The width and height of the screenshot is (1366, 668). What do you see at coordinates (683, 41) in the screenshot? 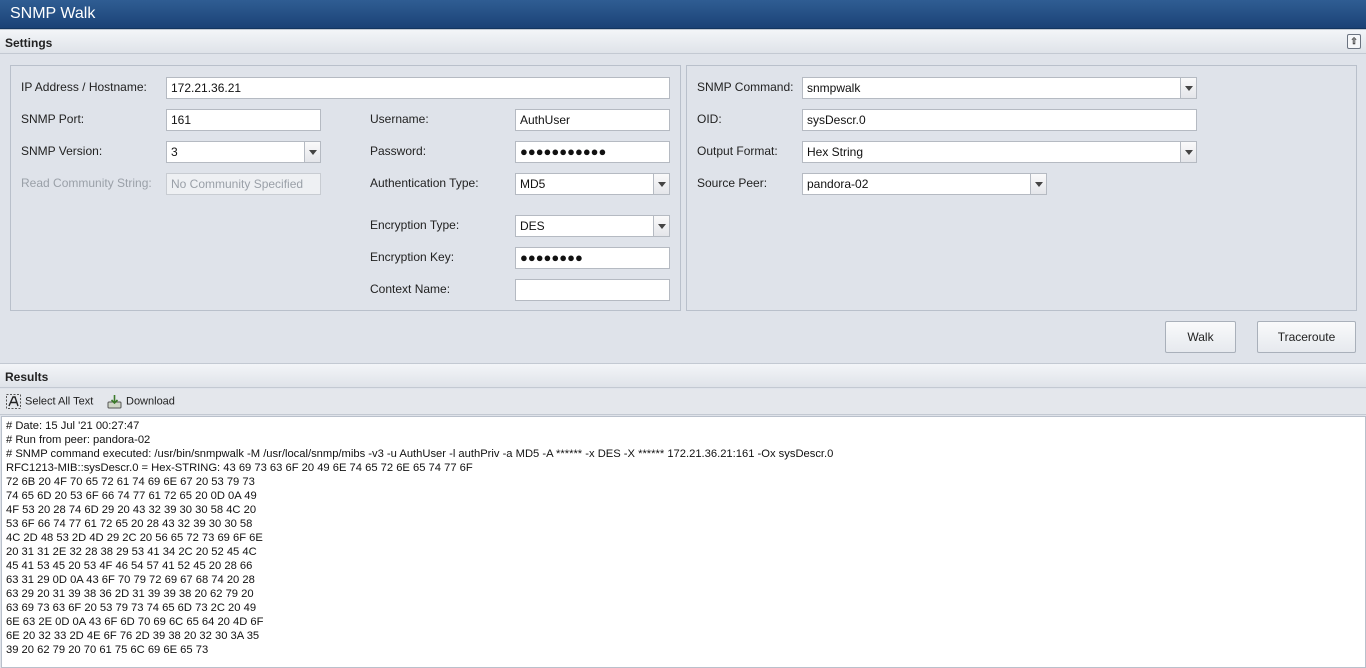
I see `settings-header: Settings ⇧` at bounding box center [683, 41].